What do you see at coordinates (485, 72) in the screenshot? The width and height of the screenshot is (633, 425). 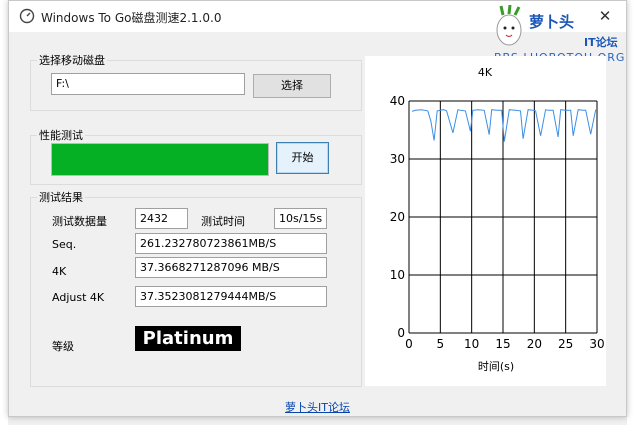 I see `chart-title: 4K` at bounding box center [485, 72].